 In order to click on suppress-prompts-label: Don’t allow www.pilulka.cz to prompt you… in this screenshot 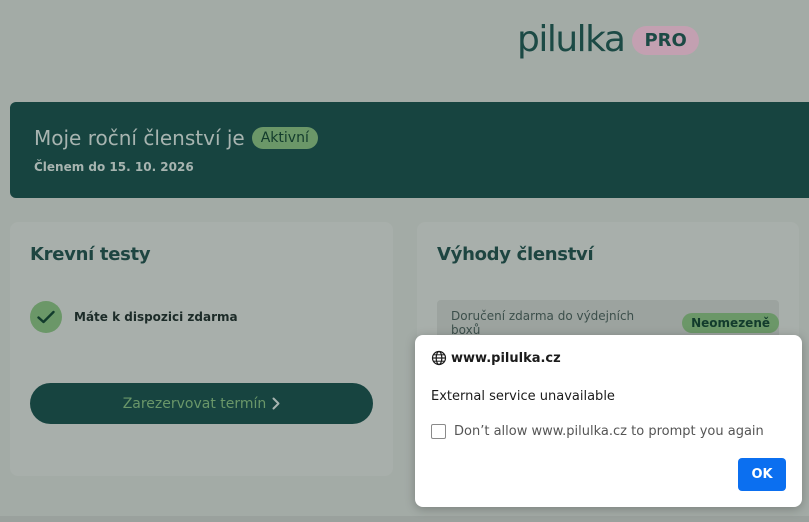, I will do `click(609, 431)`.